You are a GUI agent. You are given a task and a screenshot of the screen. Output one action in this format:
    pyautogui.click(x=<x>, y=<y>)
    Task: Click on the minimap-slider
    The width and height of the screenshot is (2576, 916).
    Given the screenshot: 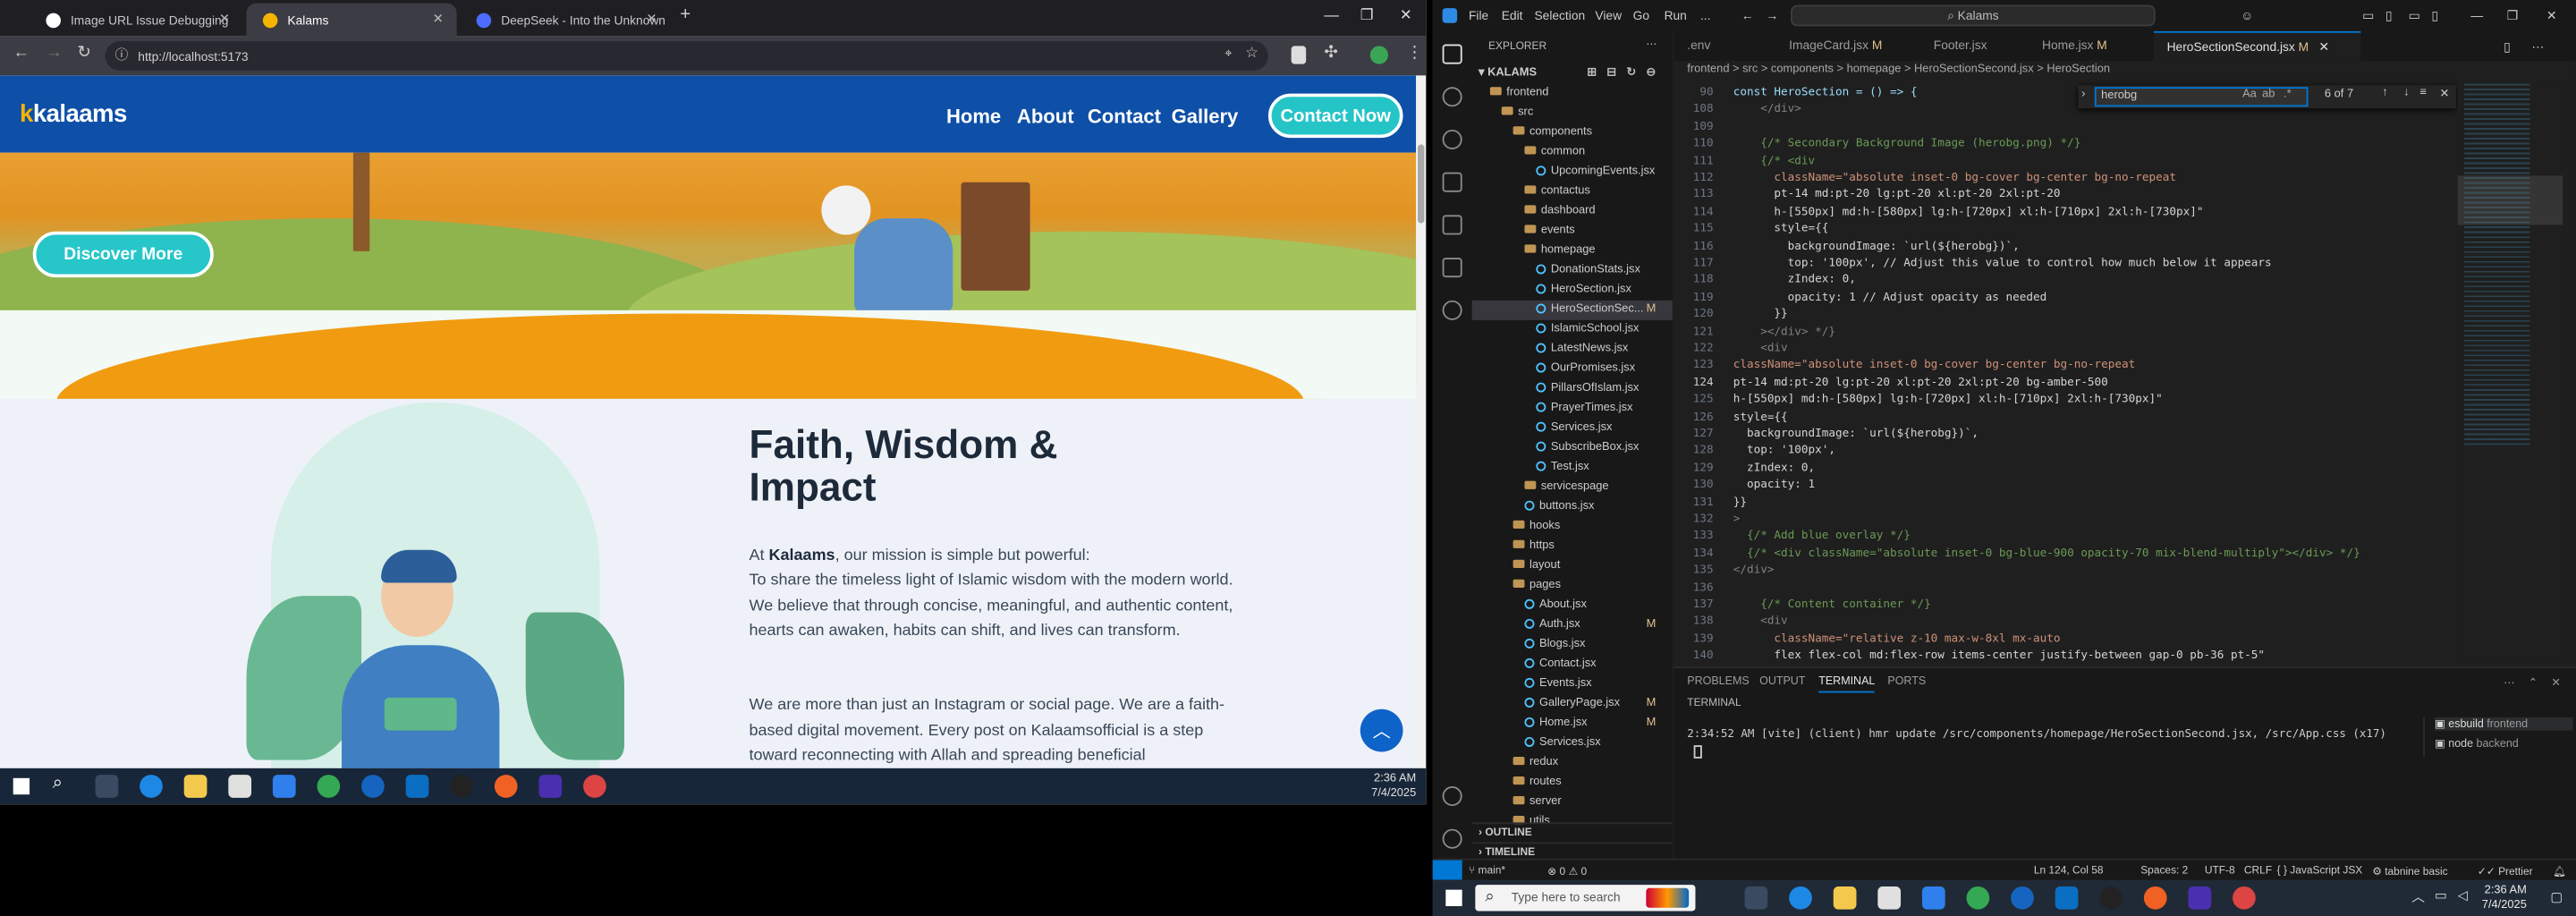 What is the action you would take?
    pyautogui.click(x=2510, y=200)
    